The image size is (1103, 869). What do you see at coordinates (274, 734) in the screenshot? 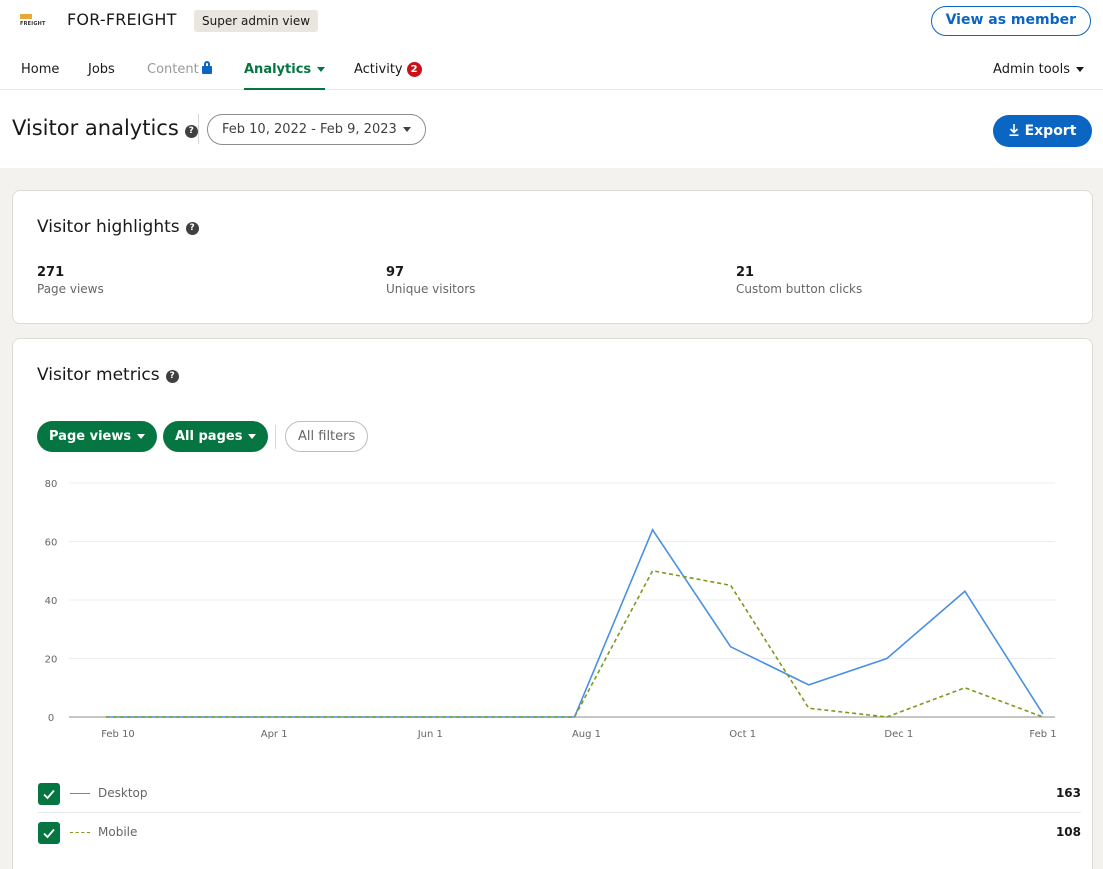
I see `x-tick-label: Apr 1` at bounding box center [274, 734].